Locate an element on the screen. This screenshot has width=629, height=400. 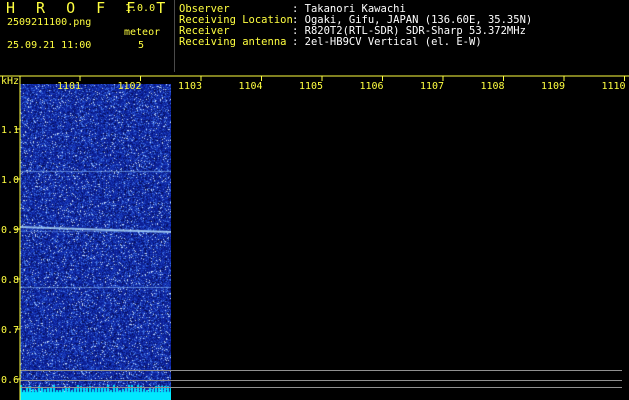
x-tick-label: 1102 is located at coordinates (130, 86).